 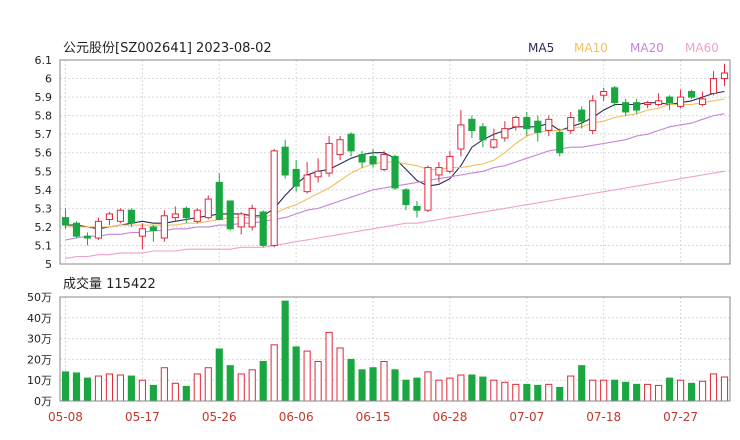 What do you see at coordinates (39, 297) in the screenshot?
I see `volume-tick-label: 50万` at bounding box center [39, 297].